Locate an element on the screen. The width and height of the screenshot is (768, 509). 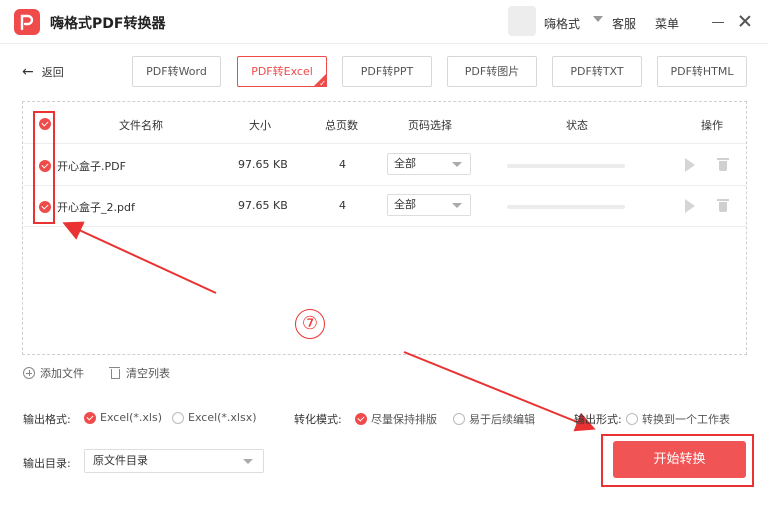
convert-mode-label: 转化模式: is located at coordinates (318, 419).